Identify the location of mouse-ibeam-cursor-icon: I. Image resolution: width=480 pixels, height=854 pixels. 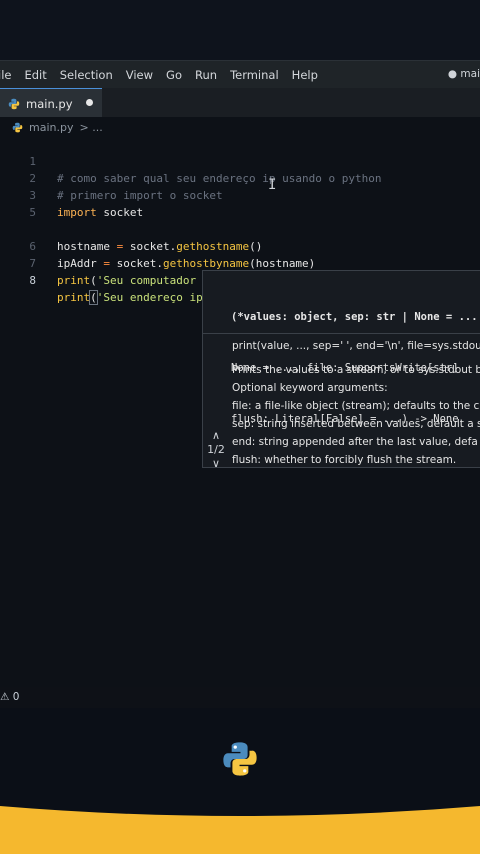
(272, 185).